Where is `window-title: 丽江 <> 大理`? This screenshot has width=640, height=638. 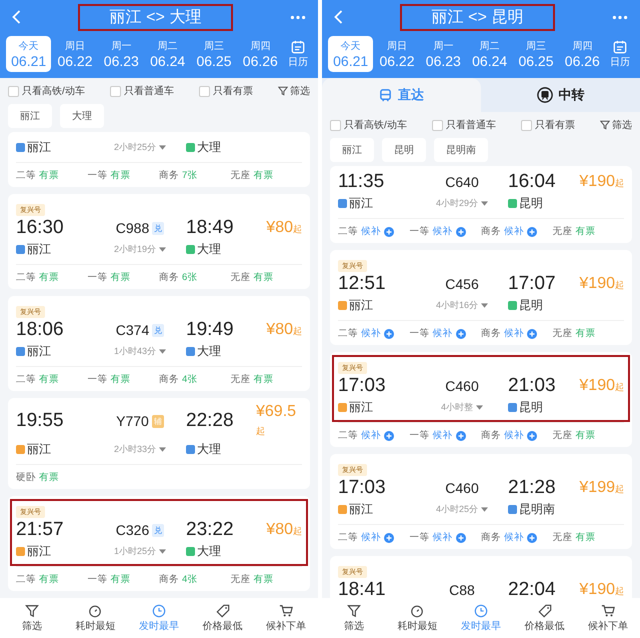
window-title: 丽江 <> 大理 is located at coordinates (156, 17).